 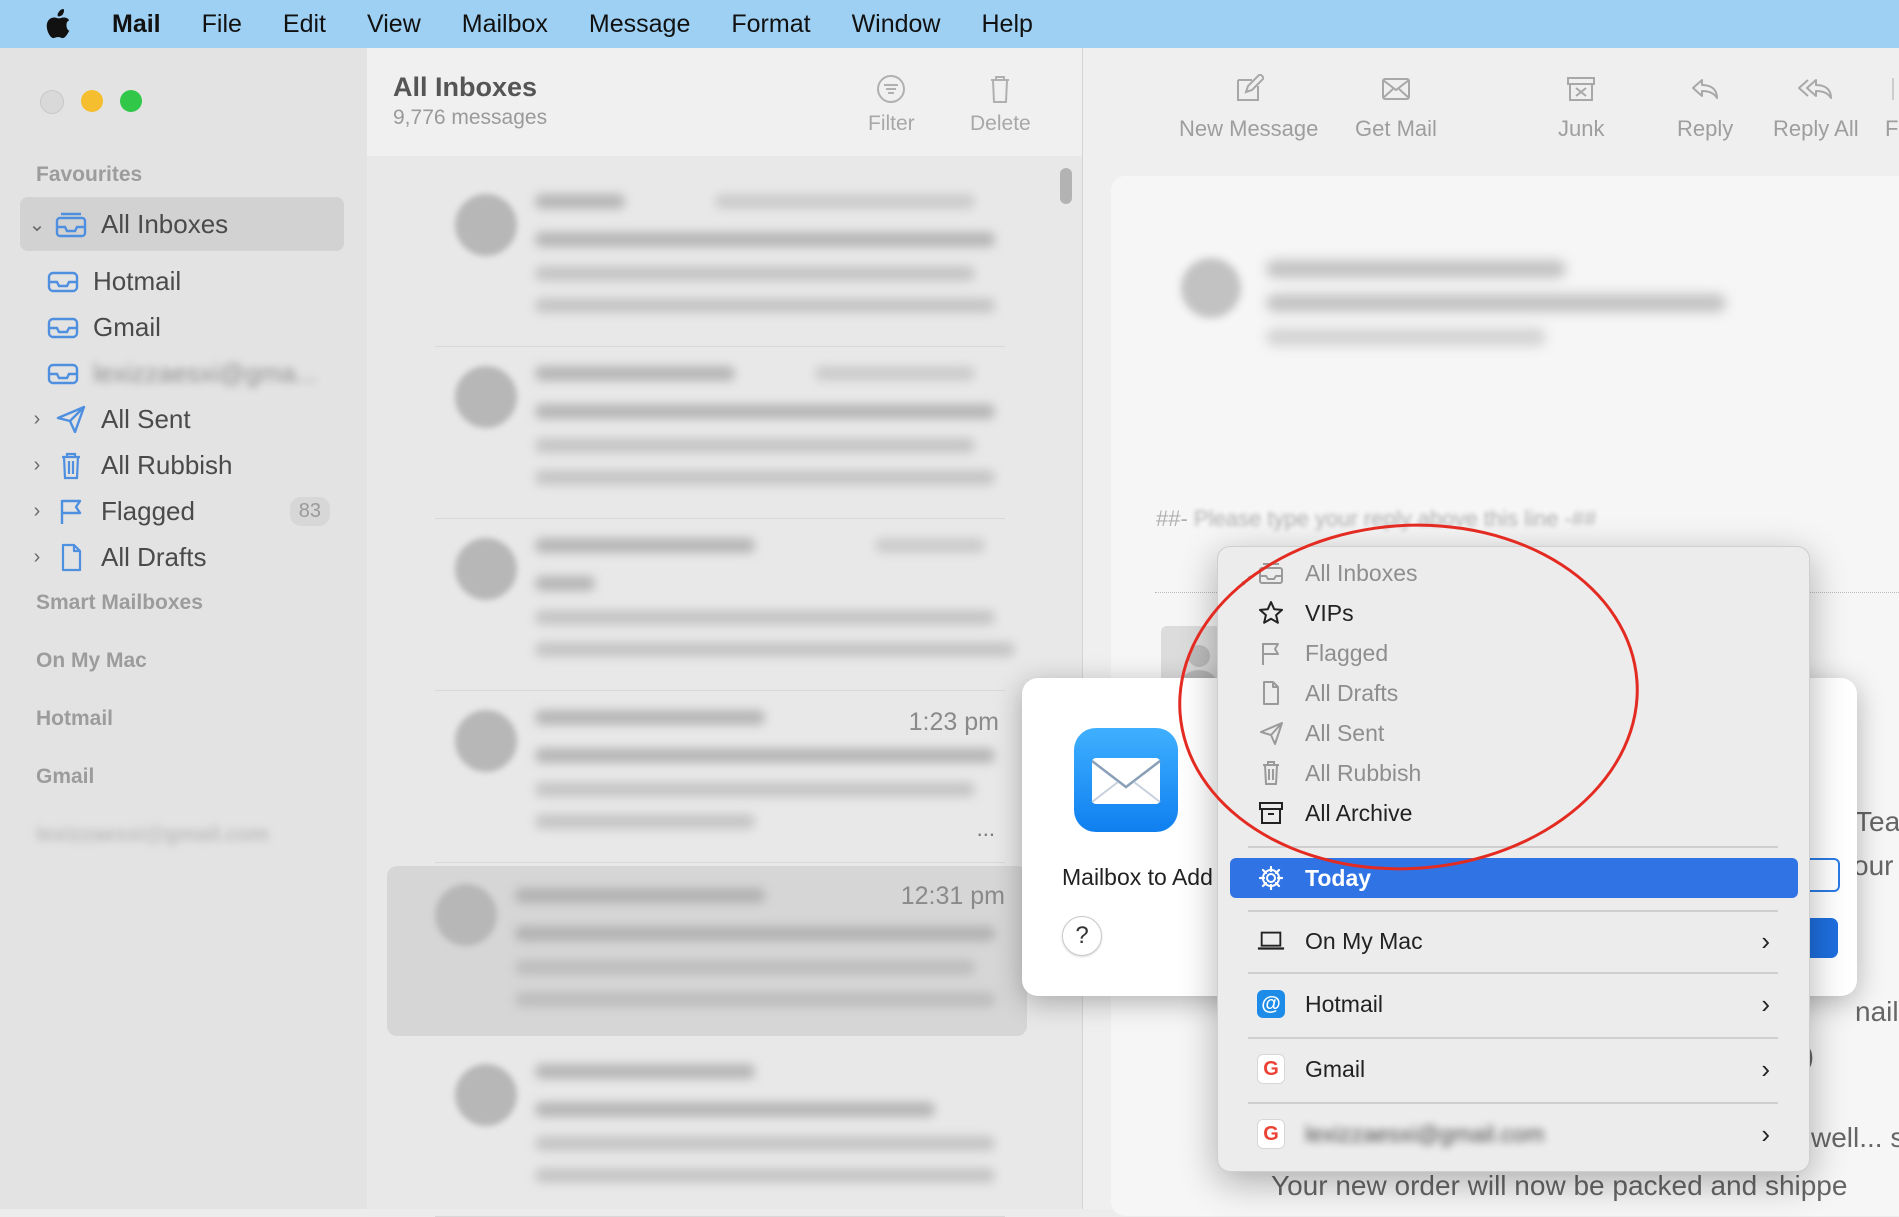 I want to click on menu-item-blurred-account: G lexizzaesxi@gmail.com ›, so click(x=1514, y=1134).